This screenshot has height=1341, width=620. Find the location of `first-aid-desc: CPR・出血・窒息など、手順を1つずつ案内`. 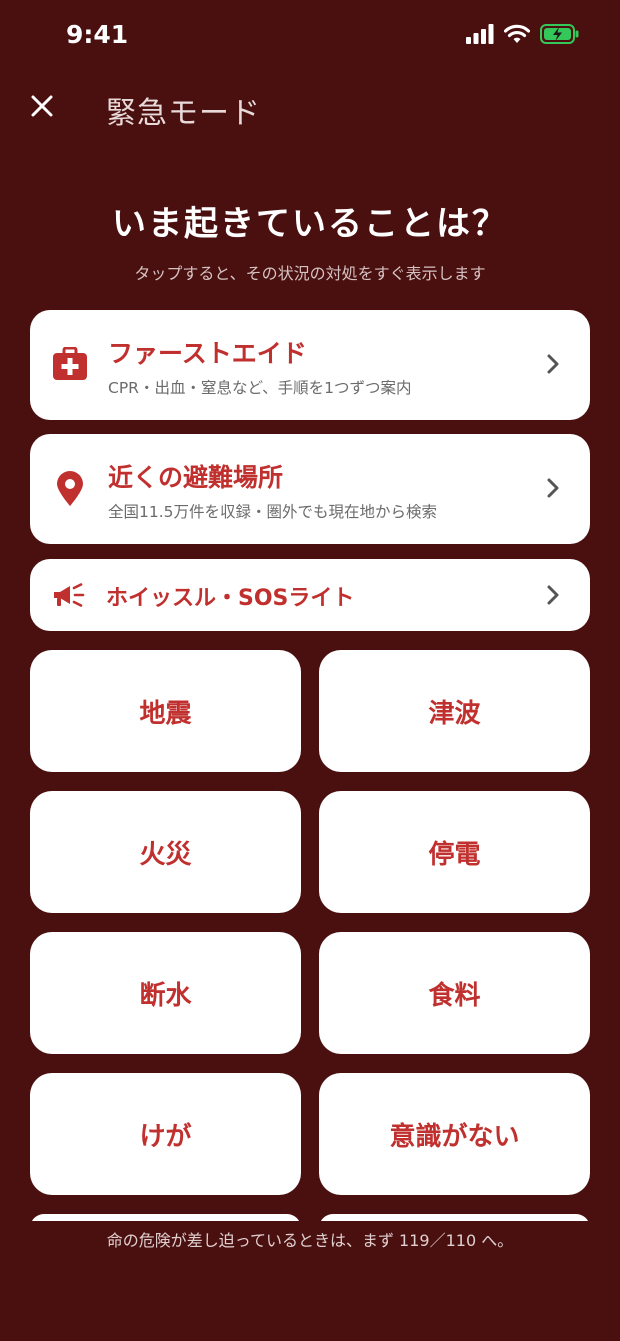

first-aid-desc: CPR・出血・窒息など、手順を1つずつ案内 is located at coordinates (260, 388).